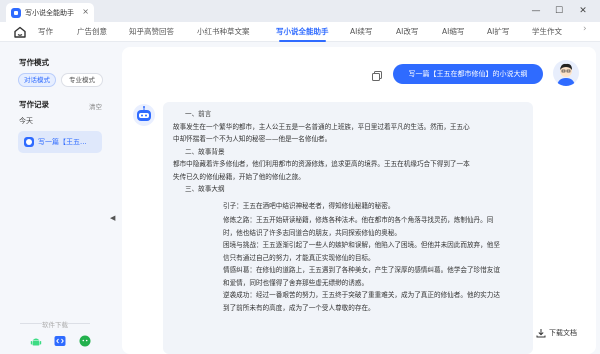 The height and width of the screenshot is (354, 600). Describe the element at coordinates (252, 139) in the screenshot. I see `answer-paragraph-line: 中却怀揣着一个不为人知的秘密——他是一名修仙者。` at that location.